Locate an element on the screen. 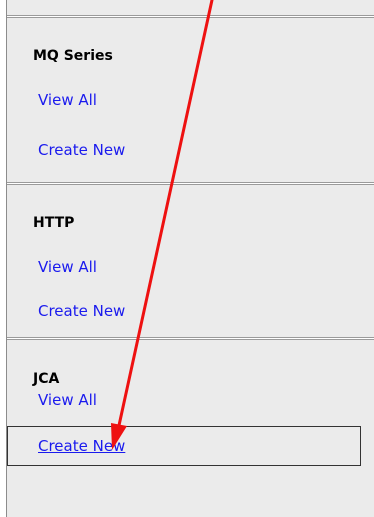 The width and height of the screenshot is (374, 517). jca-view-all-link: View All is located at coordinates (67, 400).